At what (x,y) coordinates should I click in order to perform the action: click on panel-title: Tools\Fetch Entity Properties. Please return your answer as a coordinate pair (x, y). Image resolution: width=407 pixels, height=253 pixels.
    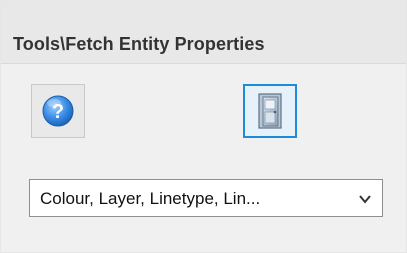
    Looking at the image, I should click on (139, 44).